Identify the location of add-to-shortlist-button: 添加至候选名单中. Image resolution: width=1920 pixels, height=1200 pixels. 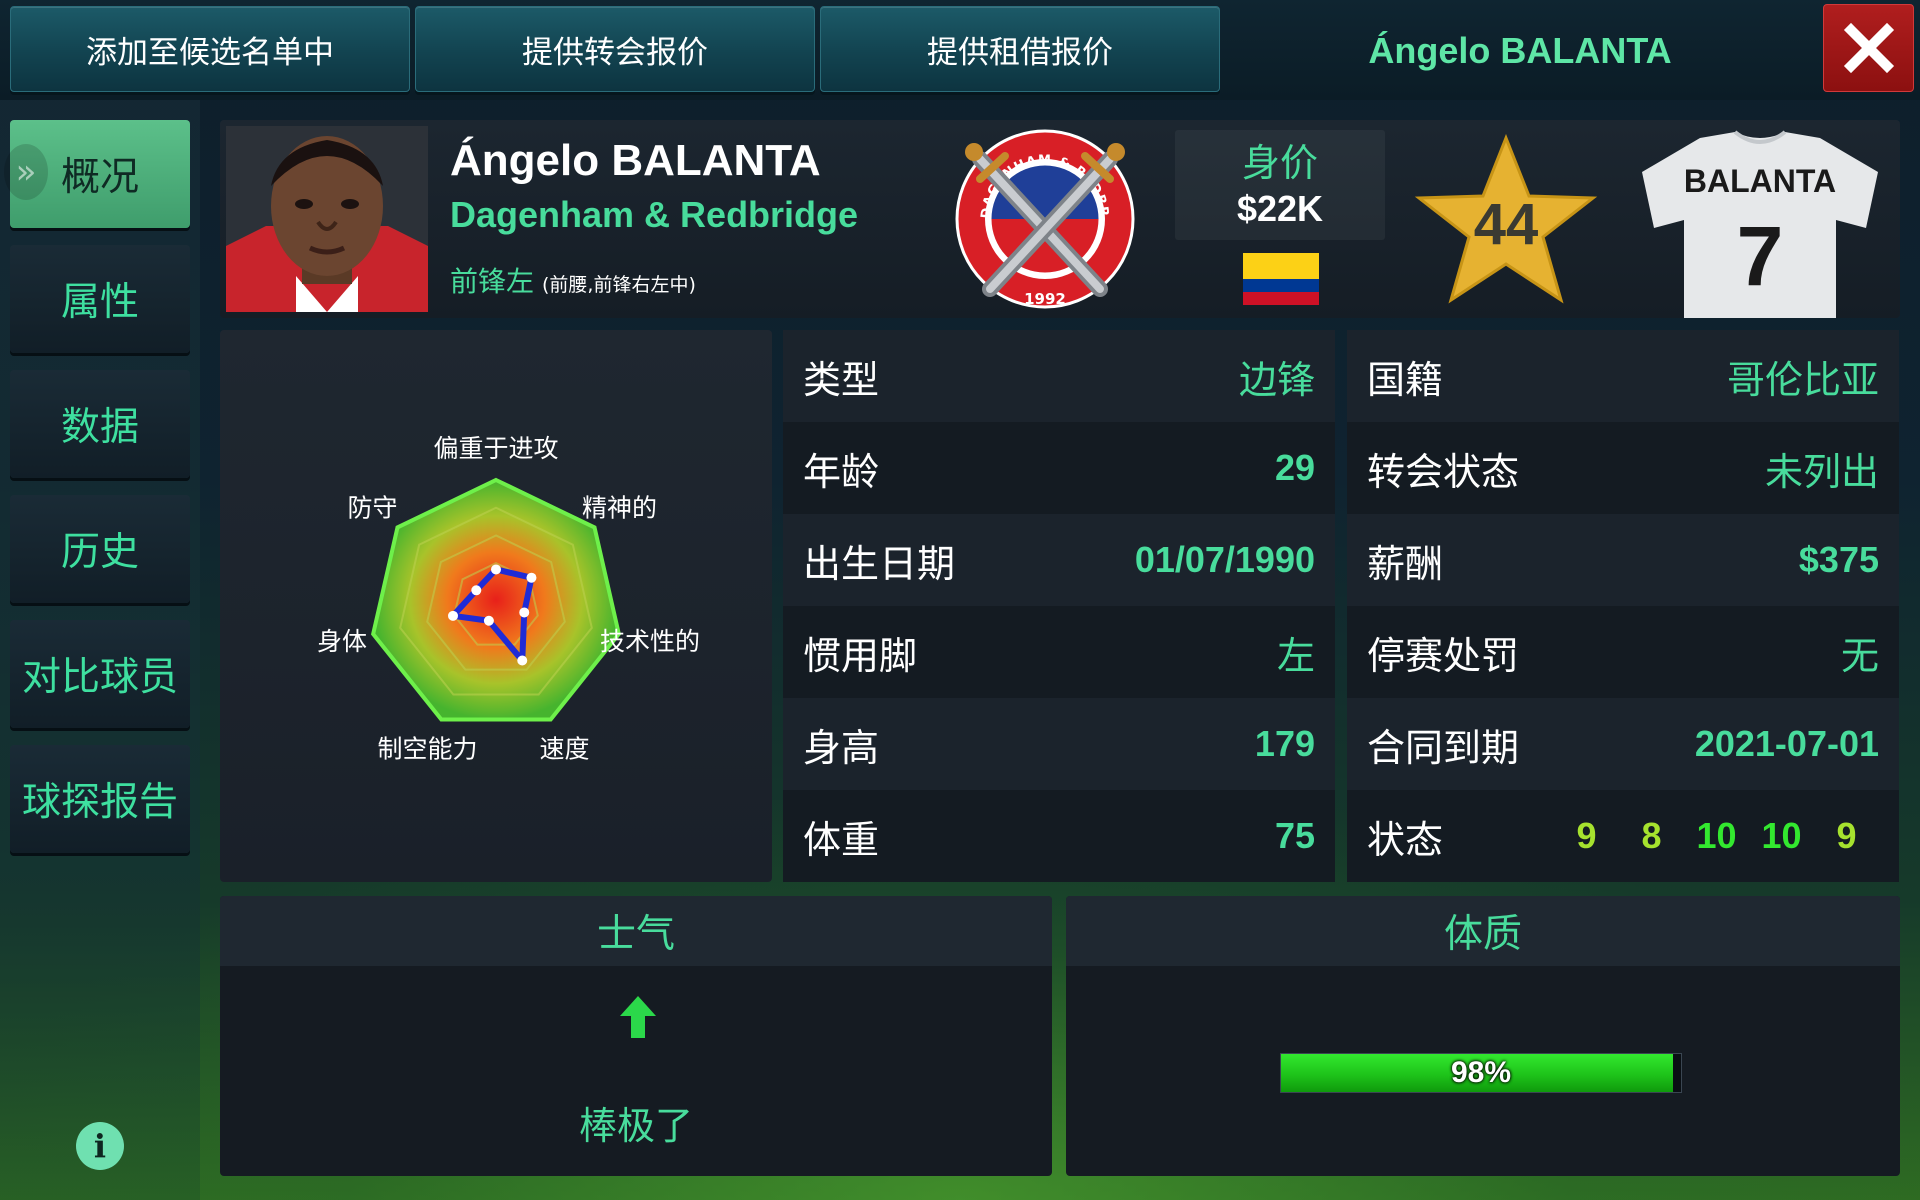
(210, 49).